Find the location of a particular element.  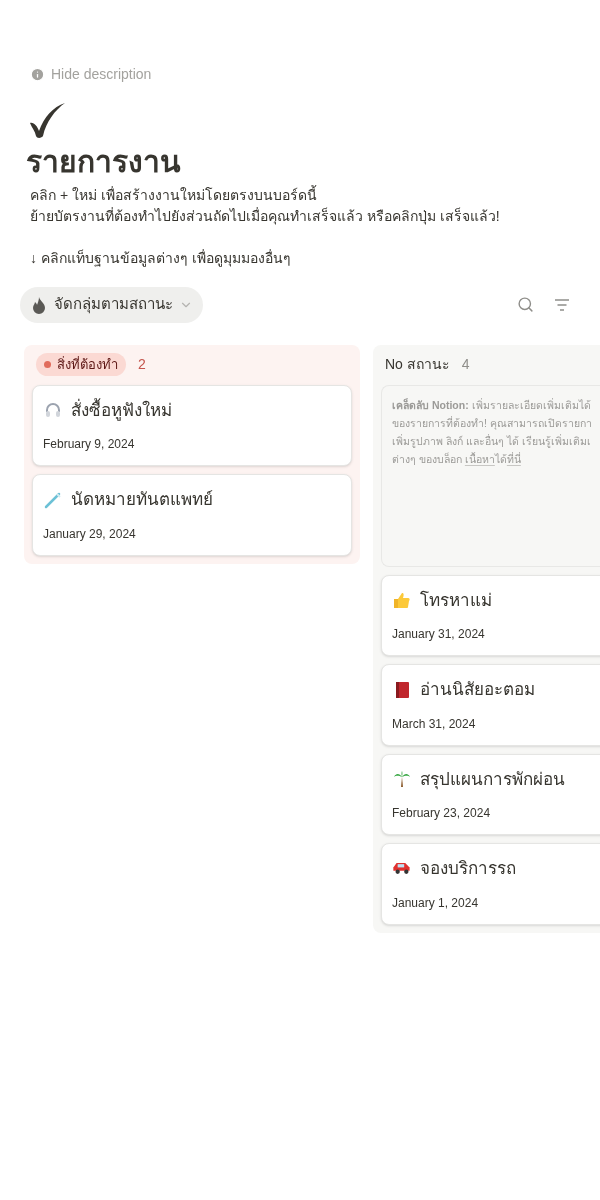

task-card: สรุปแผนการพักผ่อน February 23, 2024 is located at coordinates (490, 794).